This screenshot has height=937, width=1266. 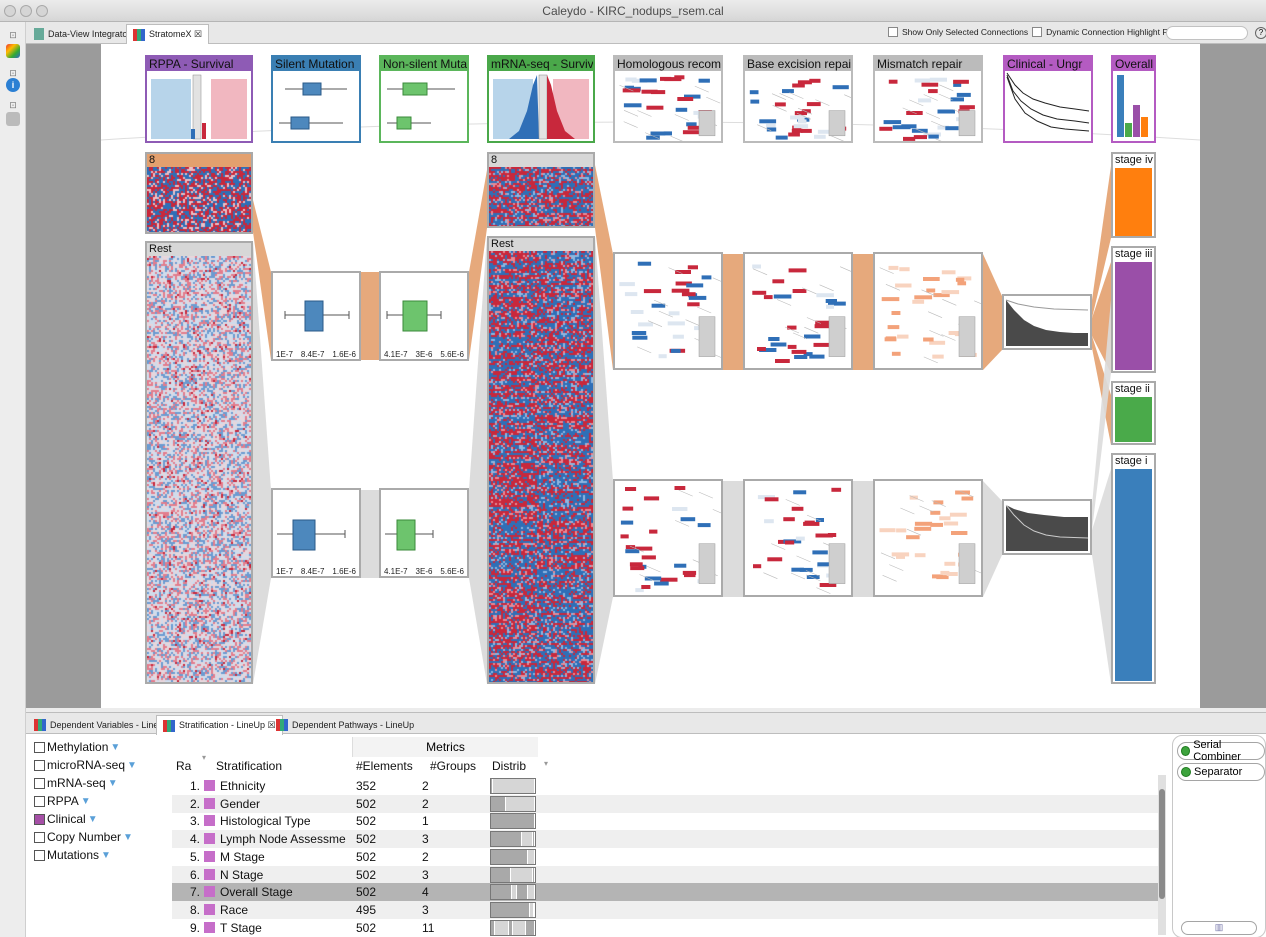 What do you see at coordinates (13, 51) in the screenshot?
I see `caleydo-logo-icon` at bounding box center [13, 51].